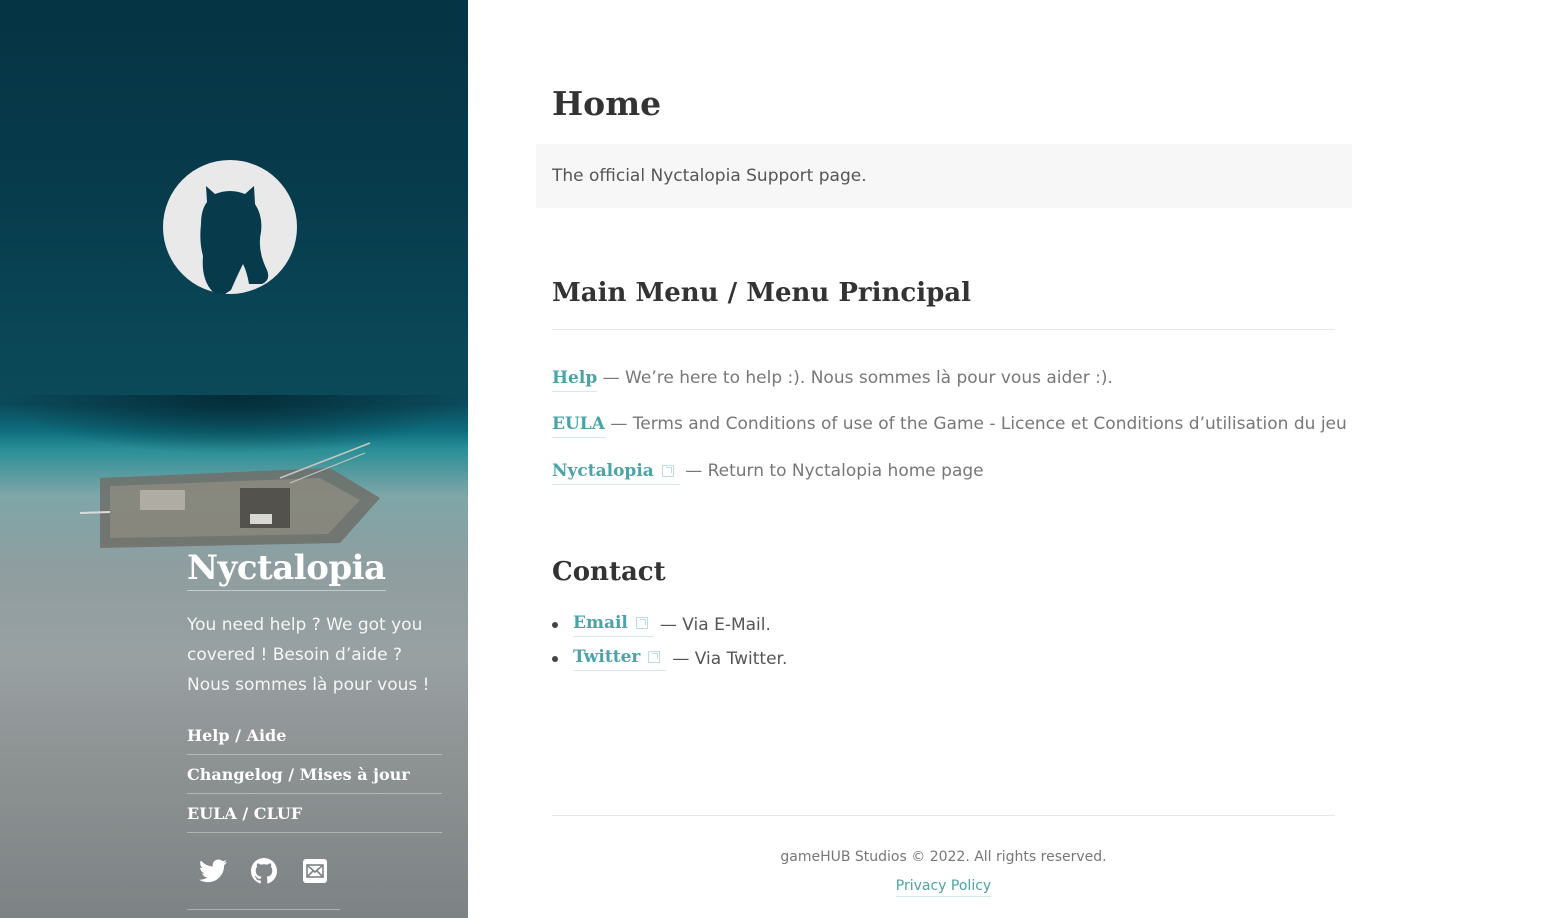 Image resolution: width=1542 pixels, height=918 pixels. Describe the element at coordinates (709, 176) in the screenshot. I see `intro-text: The official Nyctalopia Support page.` at that location.